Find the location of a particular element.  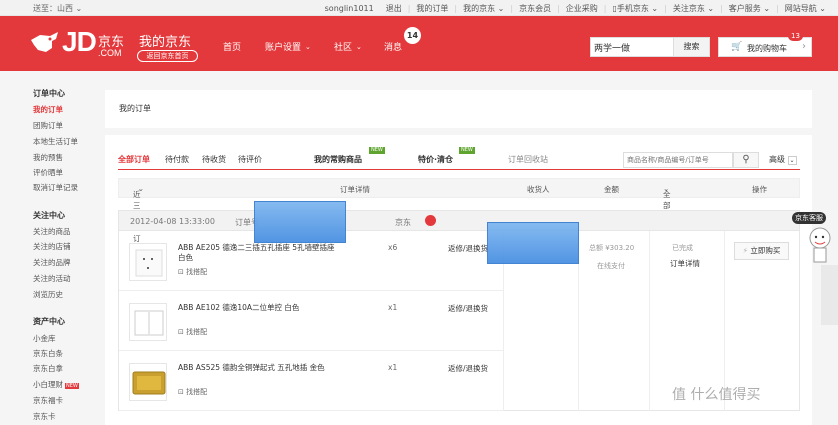

orders-table-header: 近三个月订单 ⌄ 订单详情 收货人 金额 全部状态 ⌄ 操作 is located at coordinates (459, 216).